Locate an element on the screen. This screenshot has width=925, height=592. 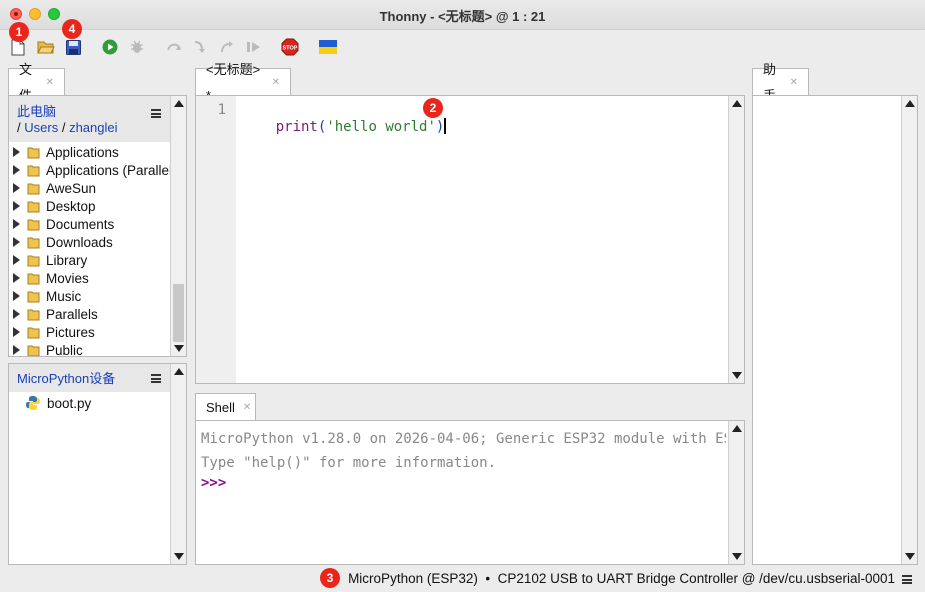
code-editor: print('hello world') is located at coordinates (344, 126).